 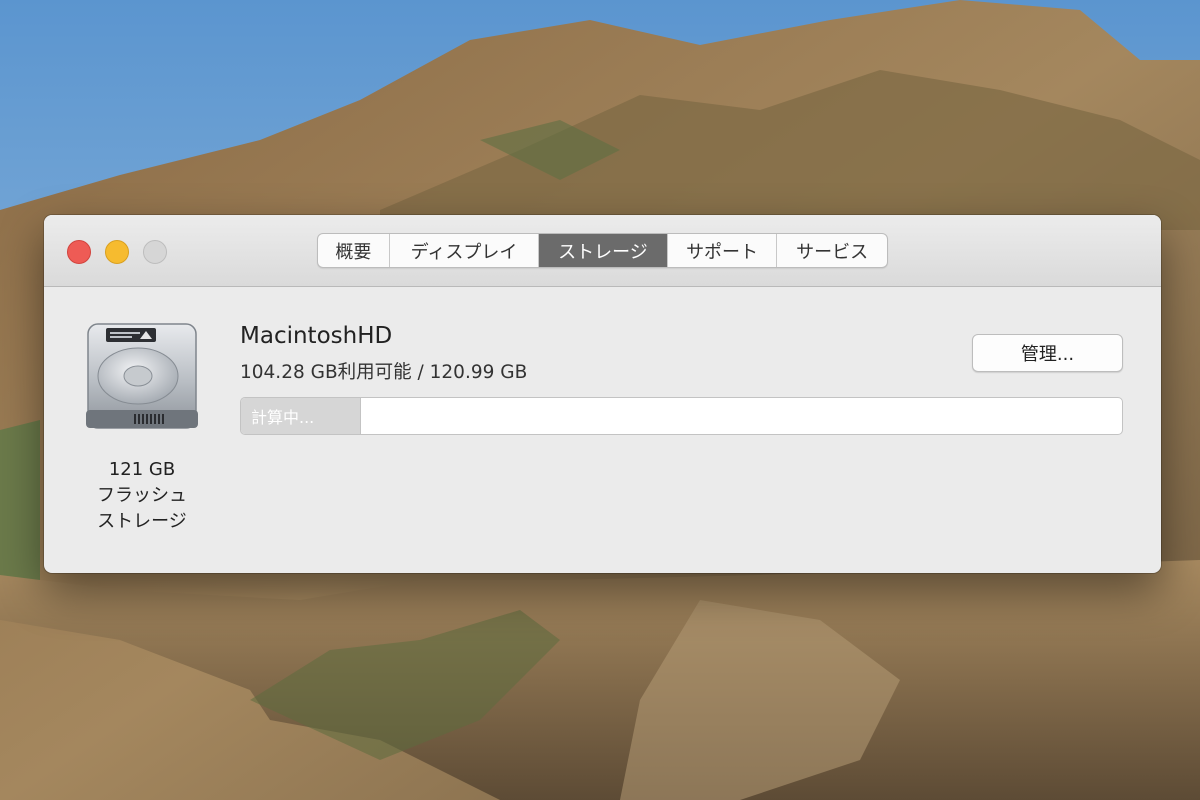 I want to click on drive-caption: 121 GB フラッシュ ストレージ, so click(x=142, y=496).